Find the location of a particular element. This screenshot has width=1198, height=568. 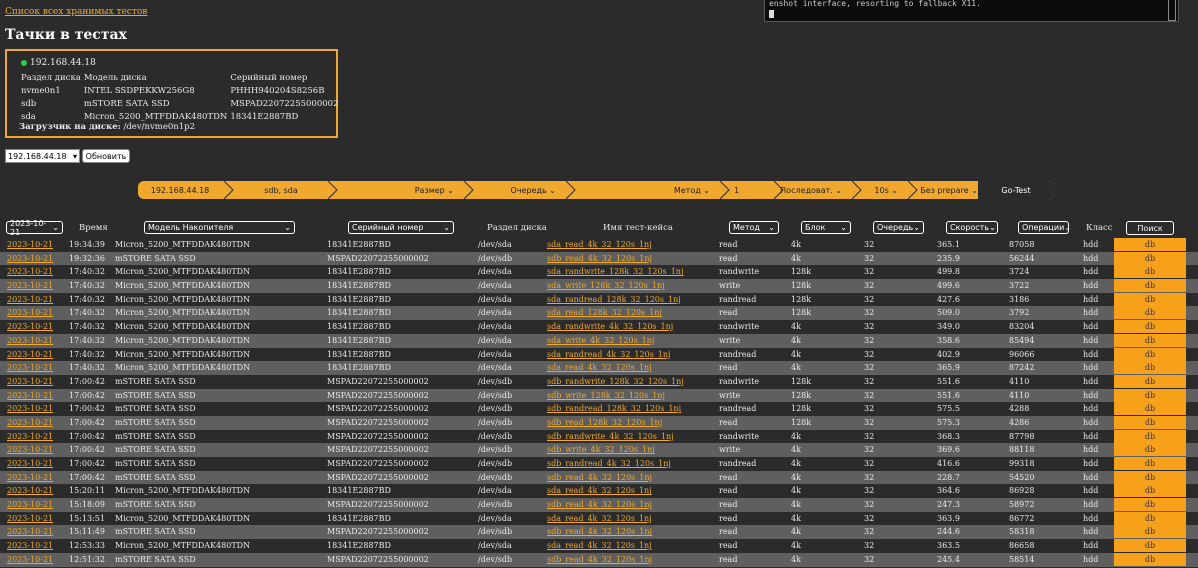

terminal-scrollbar is located at coordinates (1172, 10).